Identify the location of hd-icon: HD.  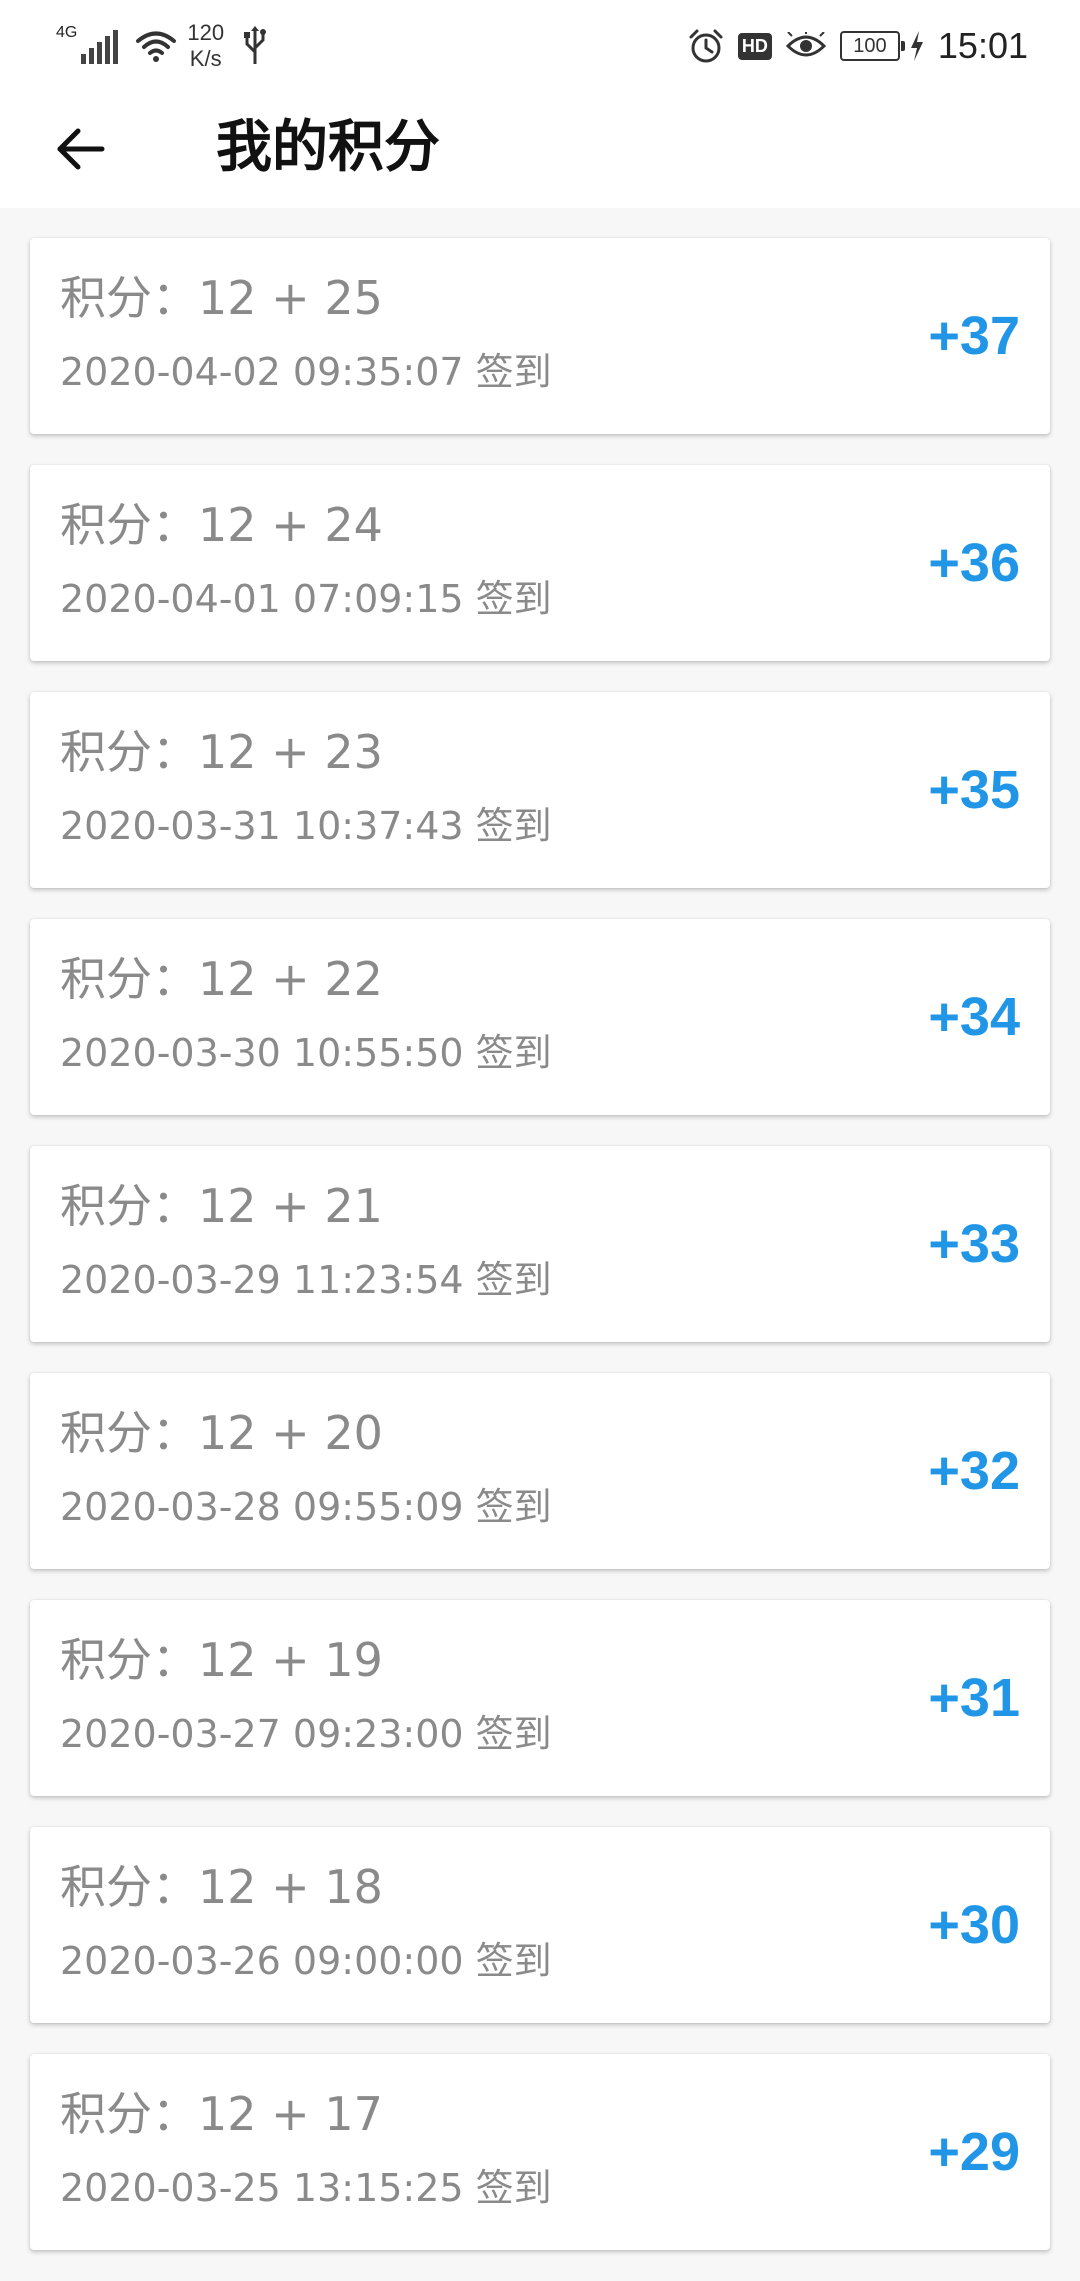
(754, 46).